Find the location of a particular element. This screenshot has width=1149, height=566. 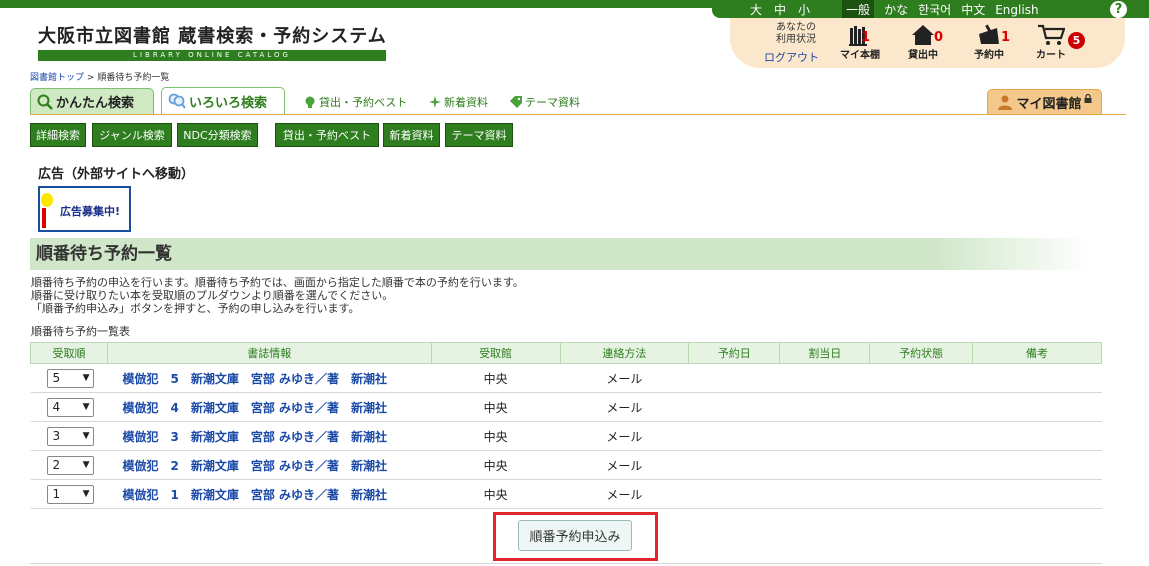

page-title: 順番待ち予約一覧 is located at coordinates (560, 254).